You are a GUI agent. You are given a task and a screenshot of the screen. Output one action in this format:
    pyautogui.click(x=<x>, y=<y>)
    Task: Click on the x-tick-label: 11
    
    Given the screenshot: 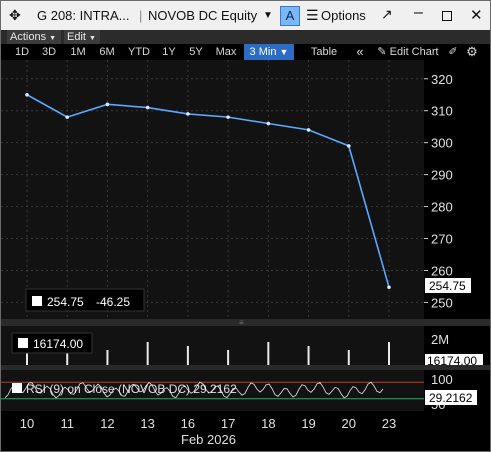 What is the action you would take?
    pyautogui.click(x=67, y=423)
    